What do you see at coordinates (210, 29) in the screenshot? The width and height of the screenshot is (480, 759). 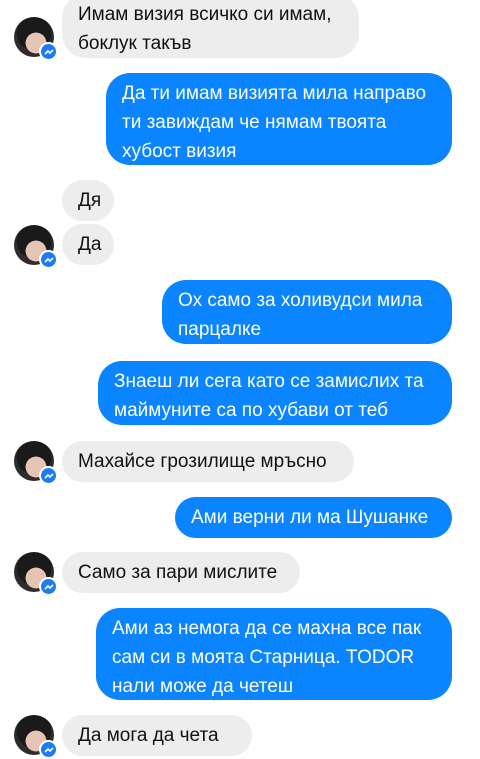 I see `message-bubble: Имам визия всичко си имам, боклук такъв` at bounding box center [210, 29].